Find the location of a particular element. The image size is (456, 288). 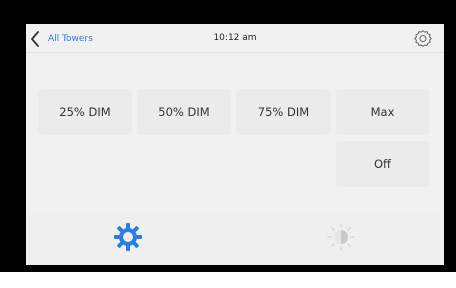

settings-button is located at coordinates (423, 39).